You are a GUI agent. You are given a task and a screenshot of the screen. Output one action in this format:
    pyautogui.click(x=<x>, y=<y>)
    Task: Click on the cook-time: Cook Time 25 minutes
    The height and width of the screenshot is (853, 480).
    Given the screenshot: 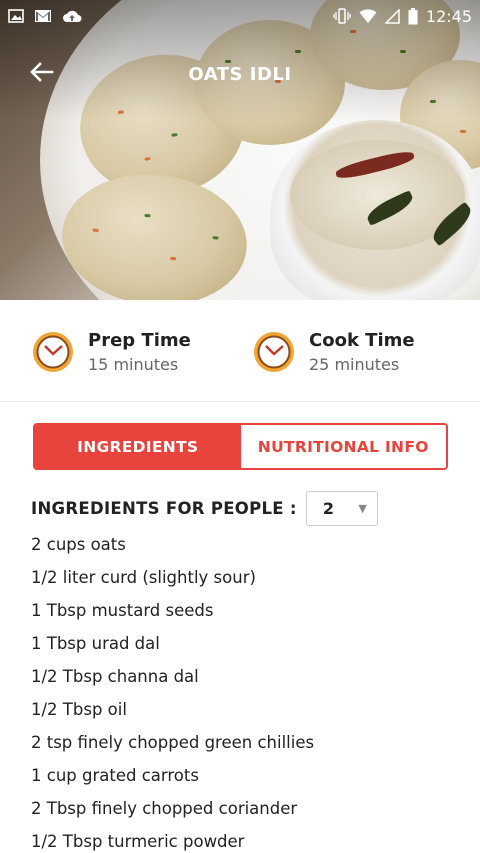 What is the action you would take?
    pyautogui.click(x=333, y=352)
    